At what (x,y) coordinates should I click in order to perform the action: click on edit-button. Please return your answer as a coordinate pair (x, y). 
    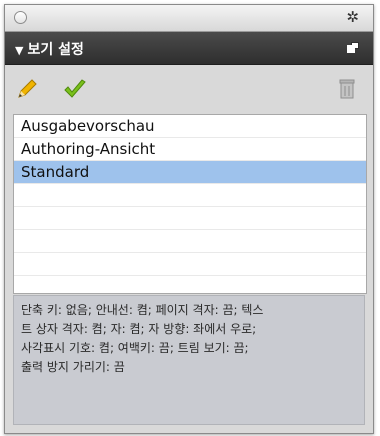
    Looking at the image, I should click on (27, 89).